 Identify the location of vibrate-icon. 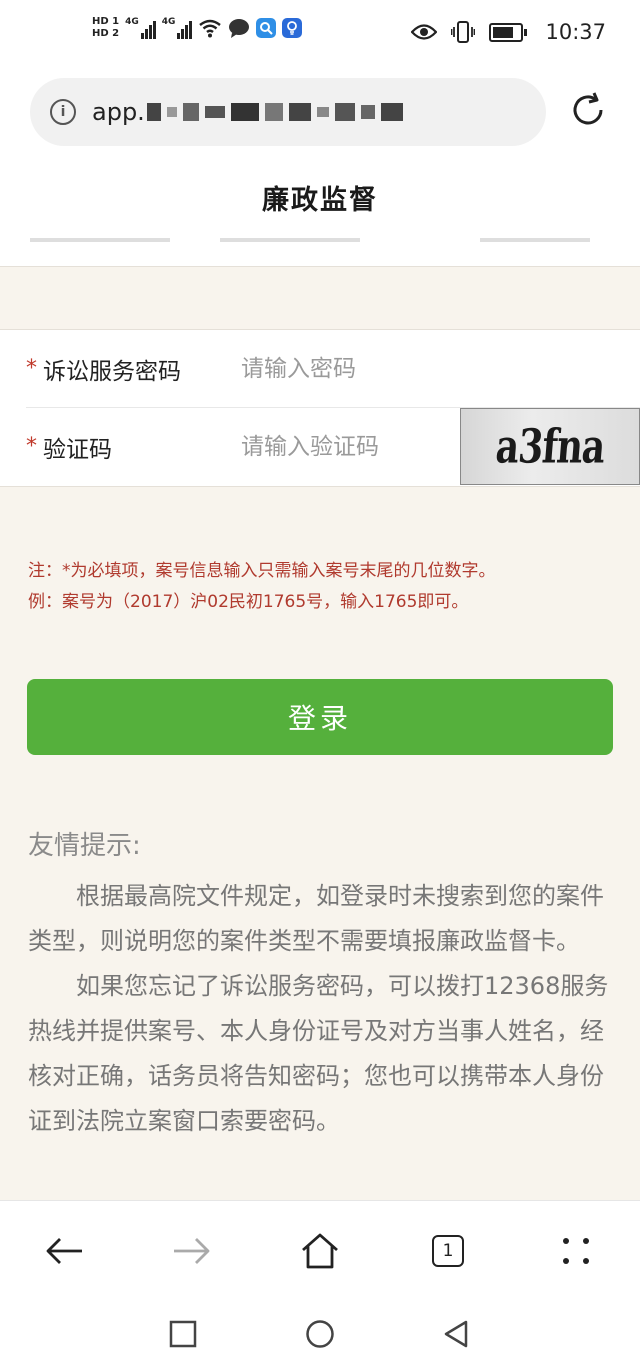
(463, 32).